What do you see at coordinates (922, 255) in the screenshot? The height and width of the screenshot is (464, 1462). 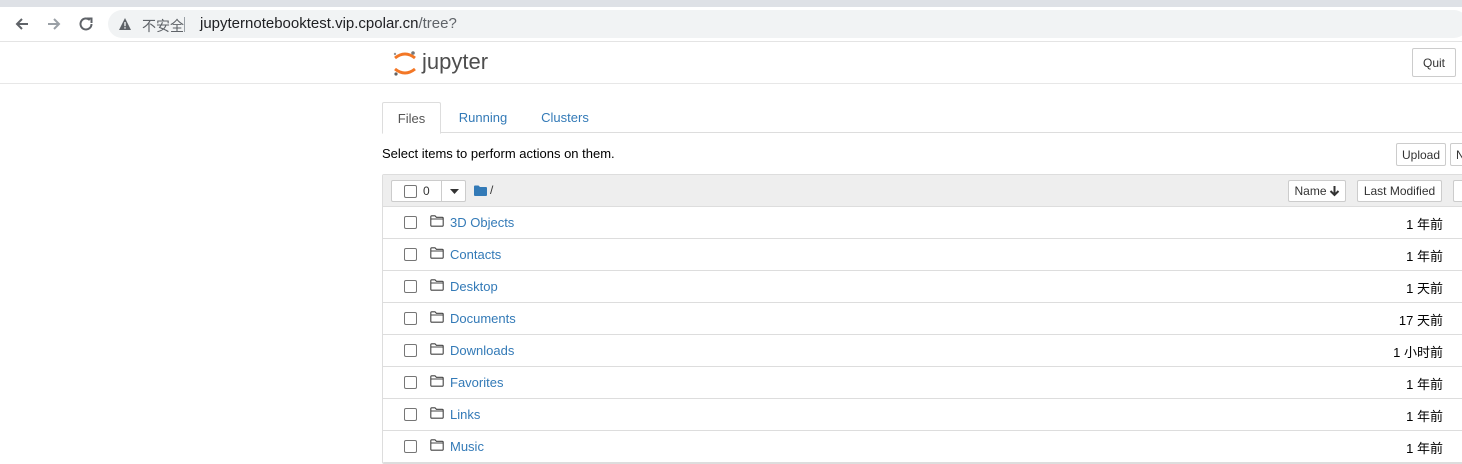 I see `file-row: Contacts 1 年前` at bounding box center [922, 255].